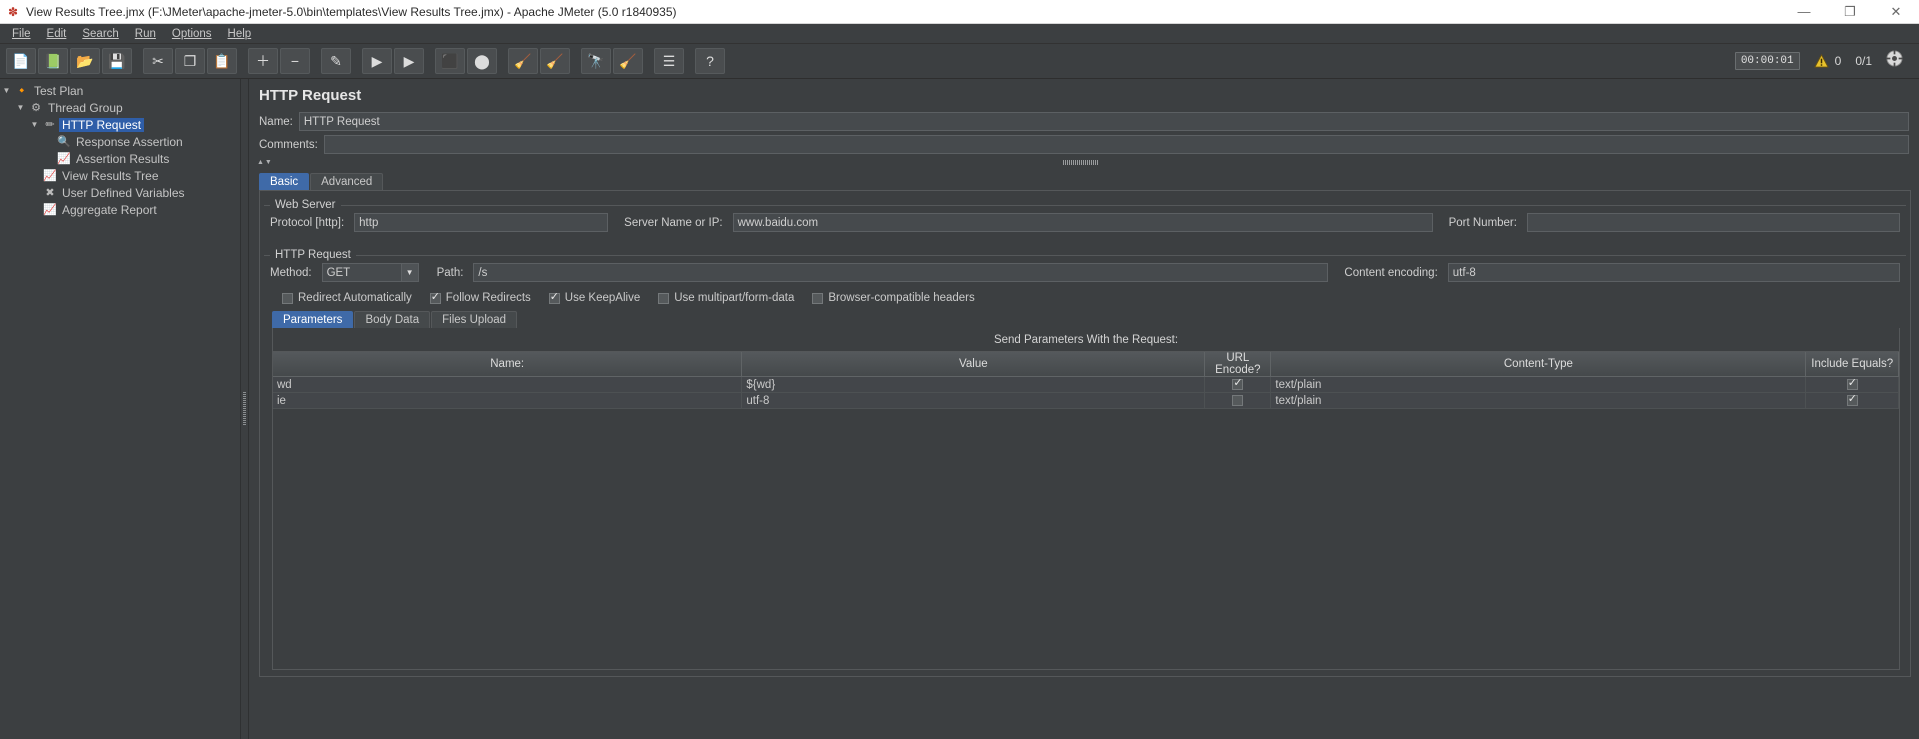 This screenshot has width=1919, height=739. Describe the element at coordinates (973, 384) in the screenshot. I see `cell-param-value: ${wd}` at that location.